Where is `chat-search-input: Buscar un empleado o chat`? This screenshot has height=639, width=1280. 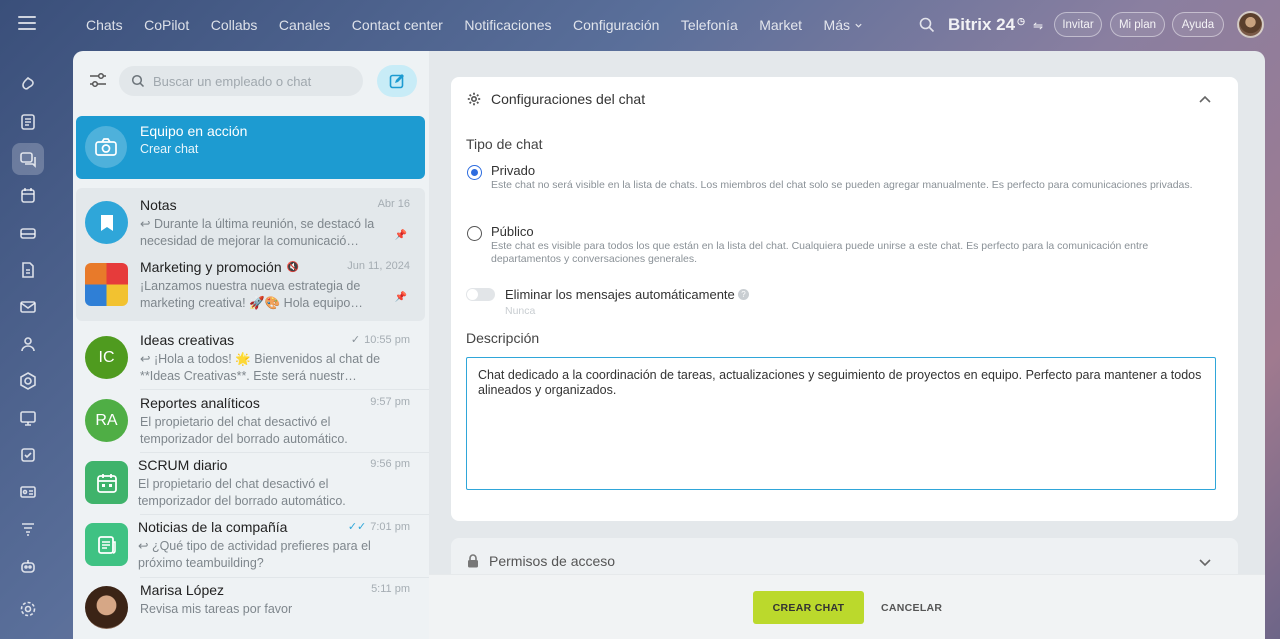 chat-search-input: Buscar un empleado o chat is located at coordinates (241, 81).